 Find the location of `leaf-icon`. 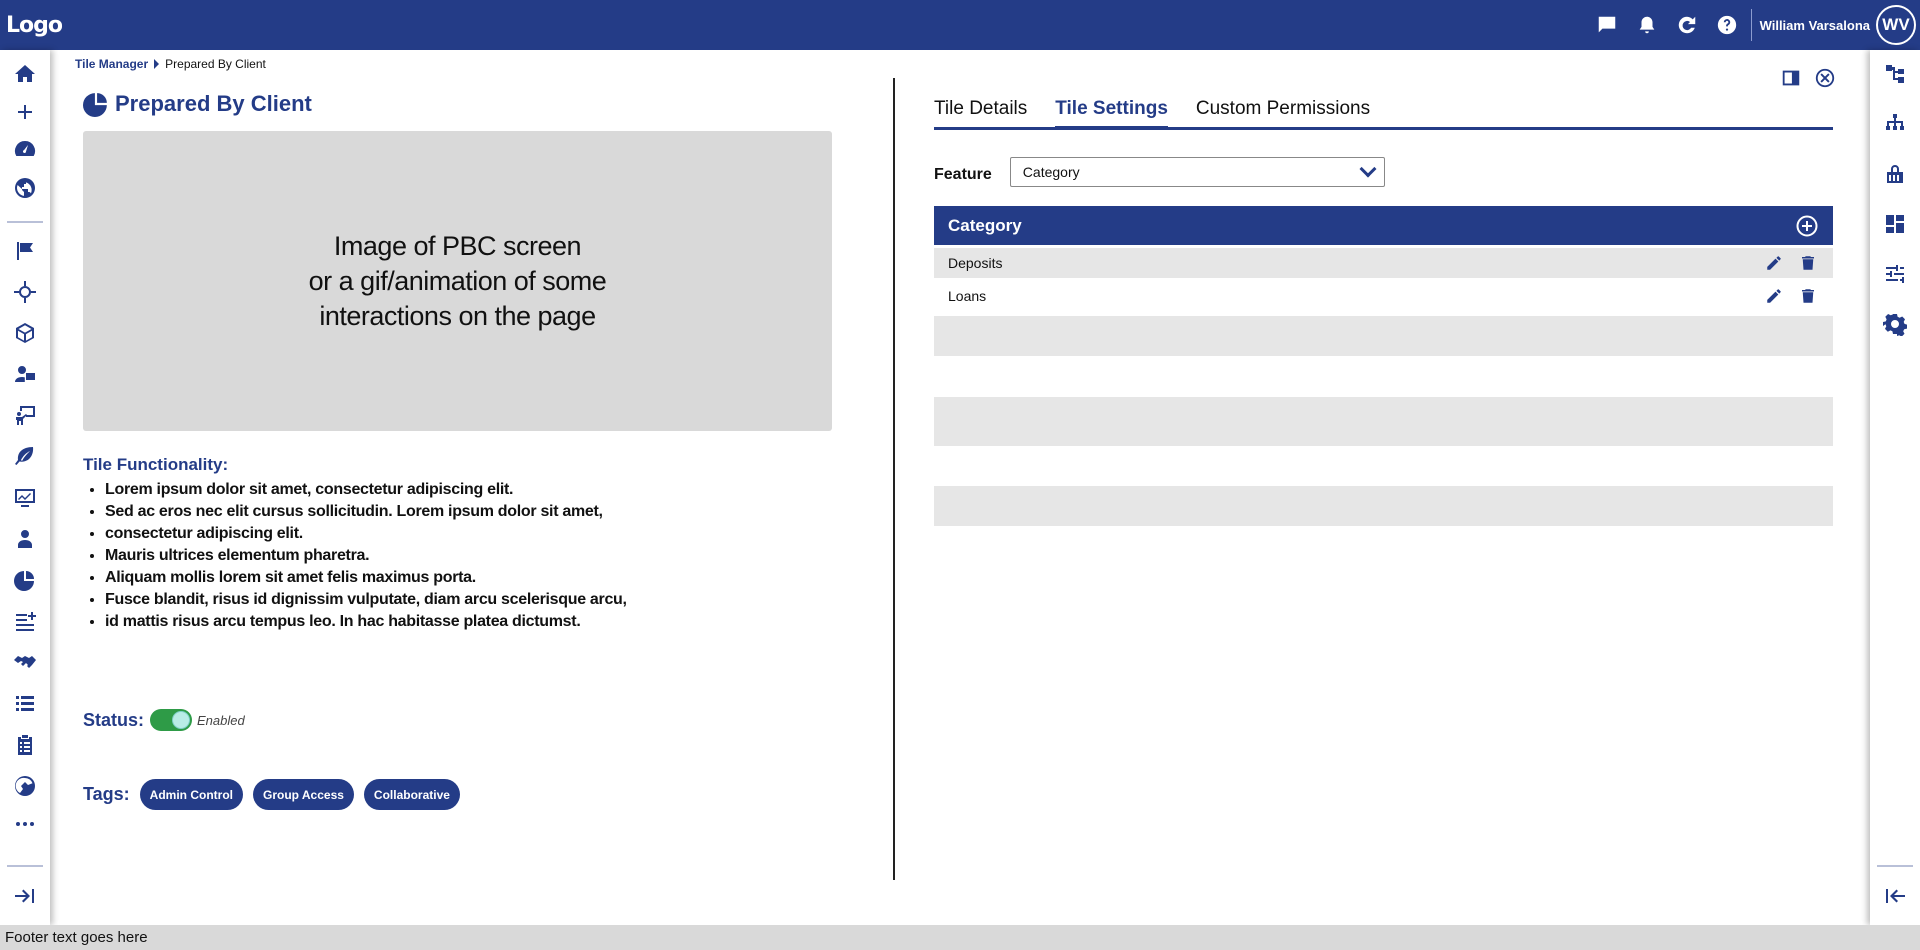

leaf-icon is located at coordinates (25, 456).